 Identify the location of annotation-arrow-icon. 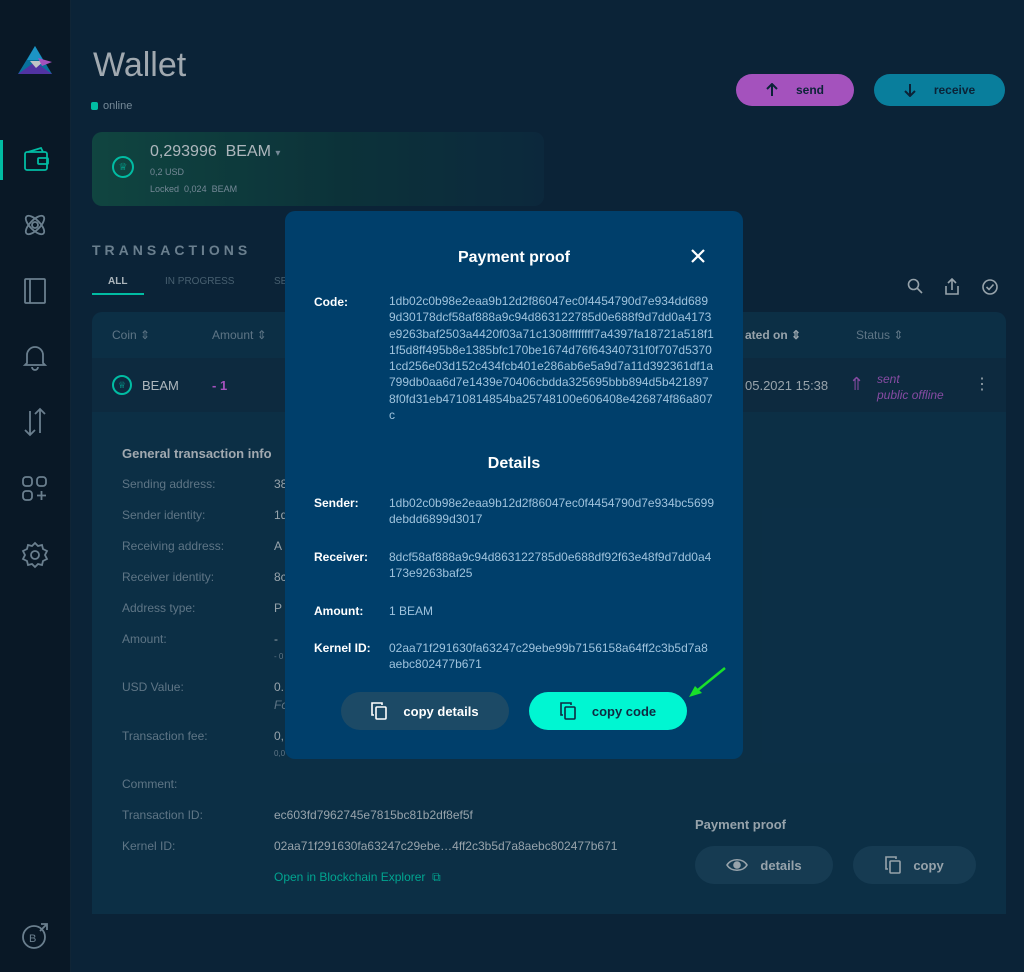
(707, 682).